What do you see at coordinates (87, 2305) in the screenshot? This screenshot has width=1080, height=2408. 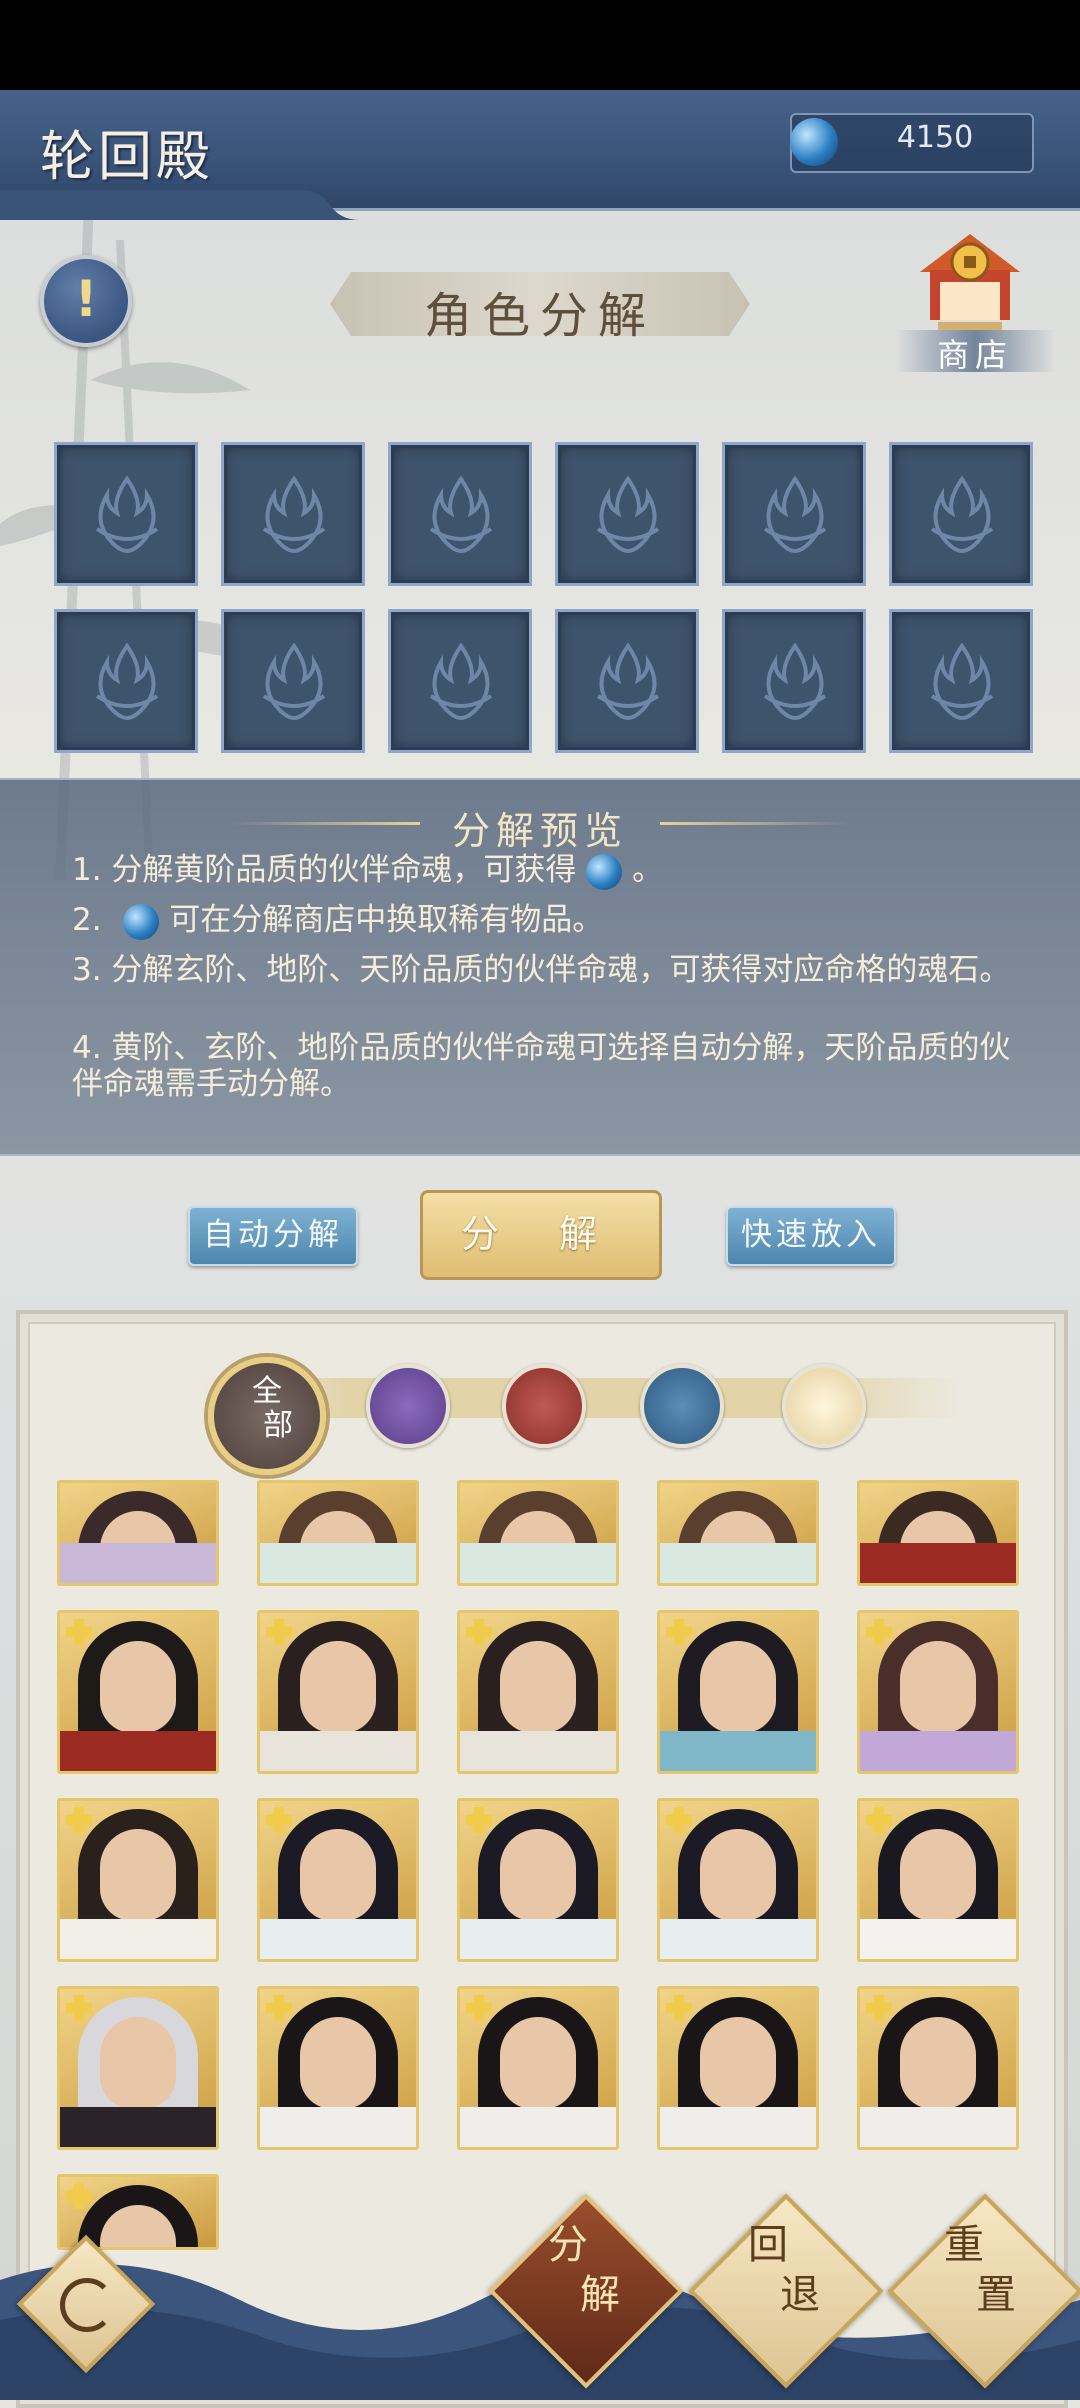 I see `swirl-icon` at bounding box center [87, 2305].